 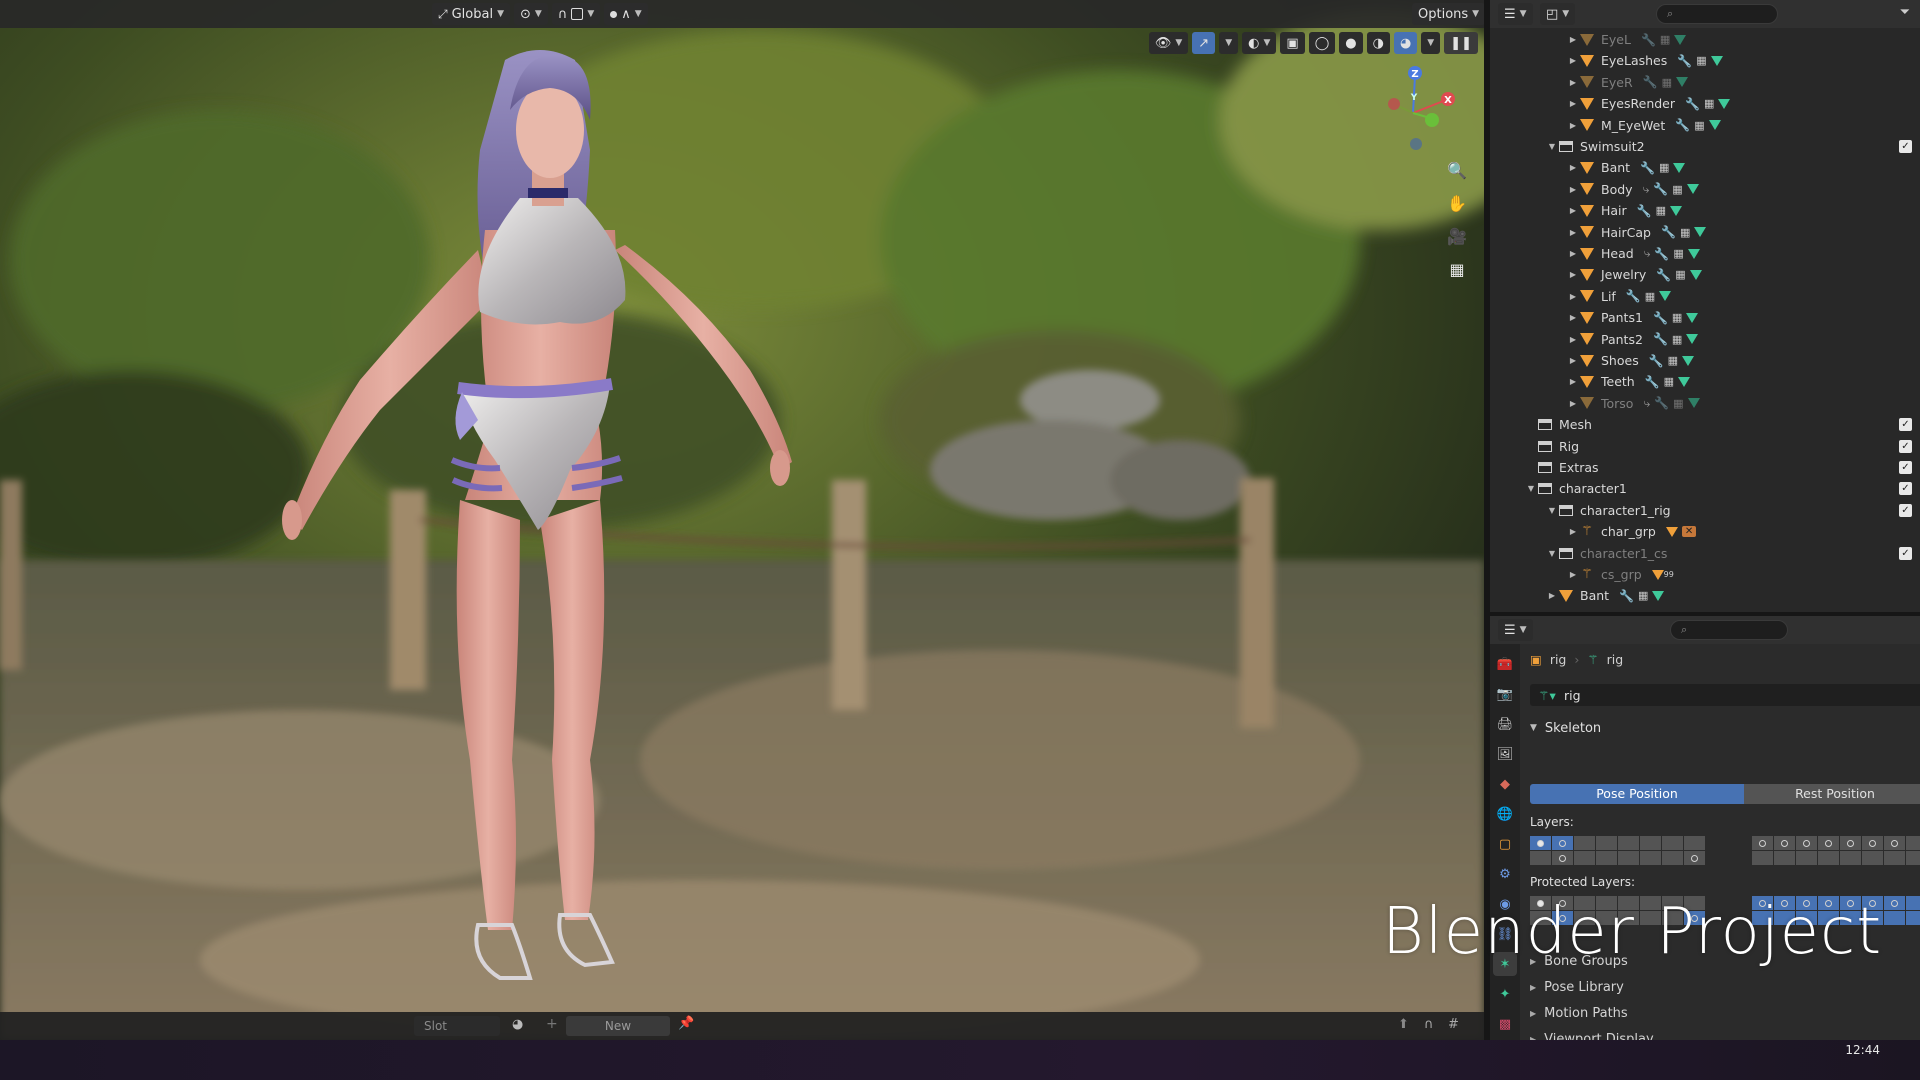 I want to click on output-tab-icon: 🖨, so click(x=1505, y=724).